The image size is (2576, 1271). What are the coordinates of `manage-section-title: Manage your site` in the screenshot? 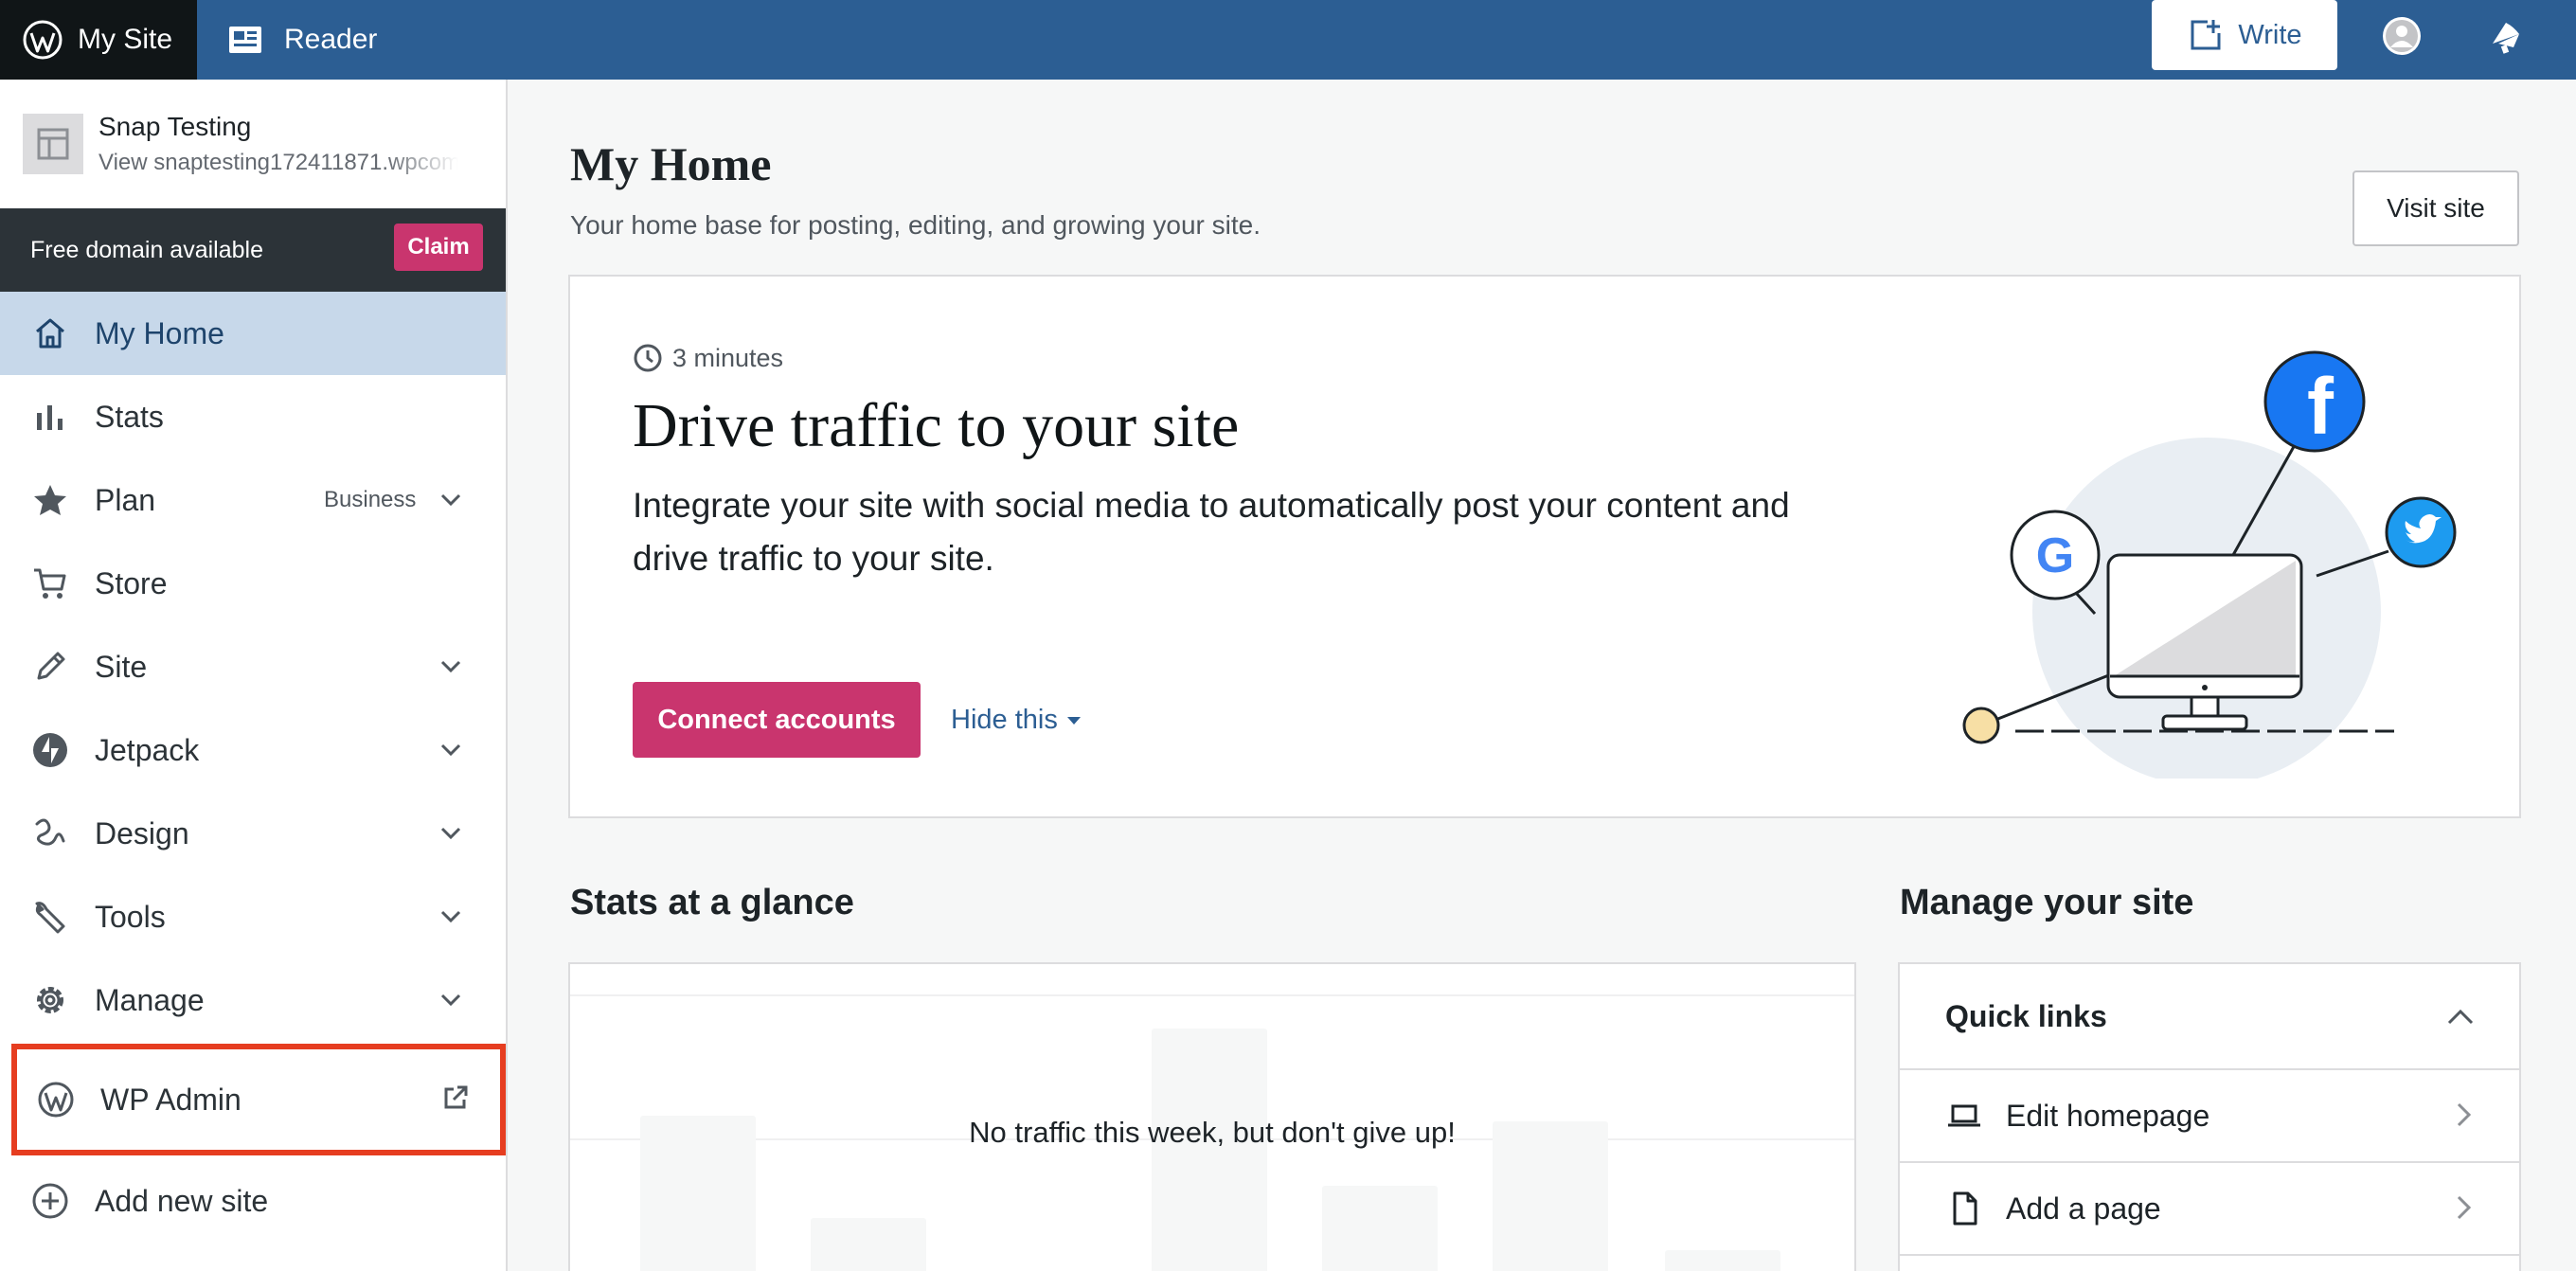 It's located at (2047, 902).